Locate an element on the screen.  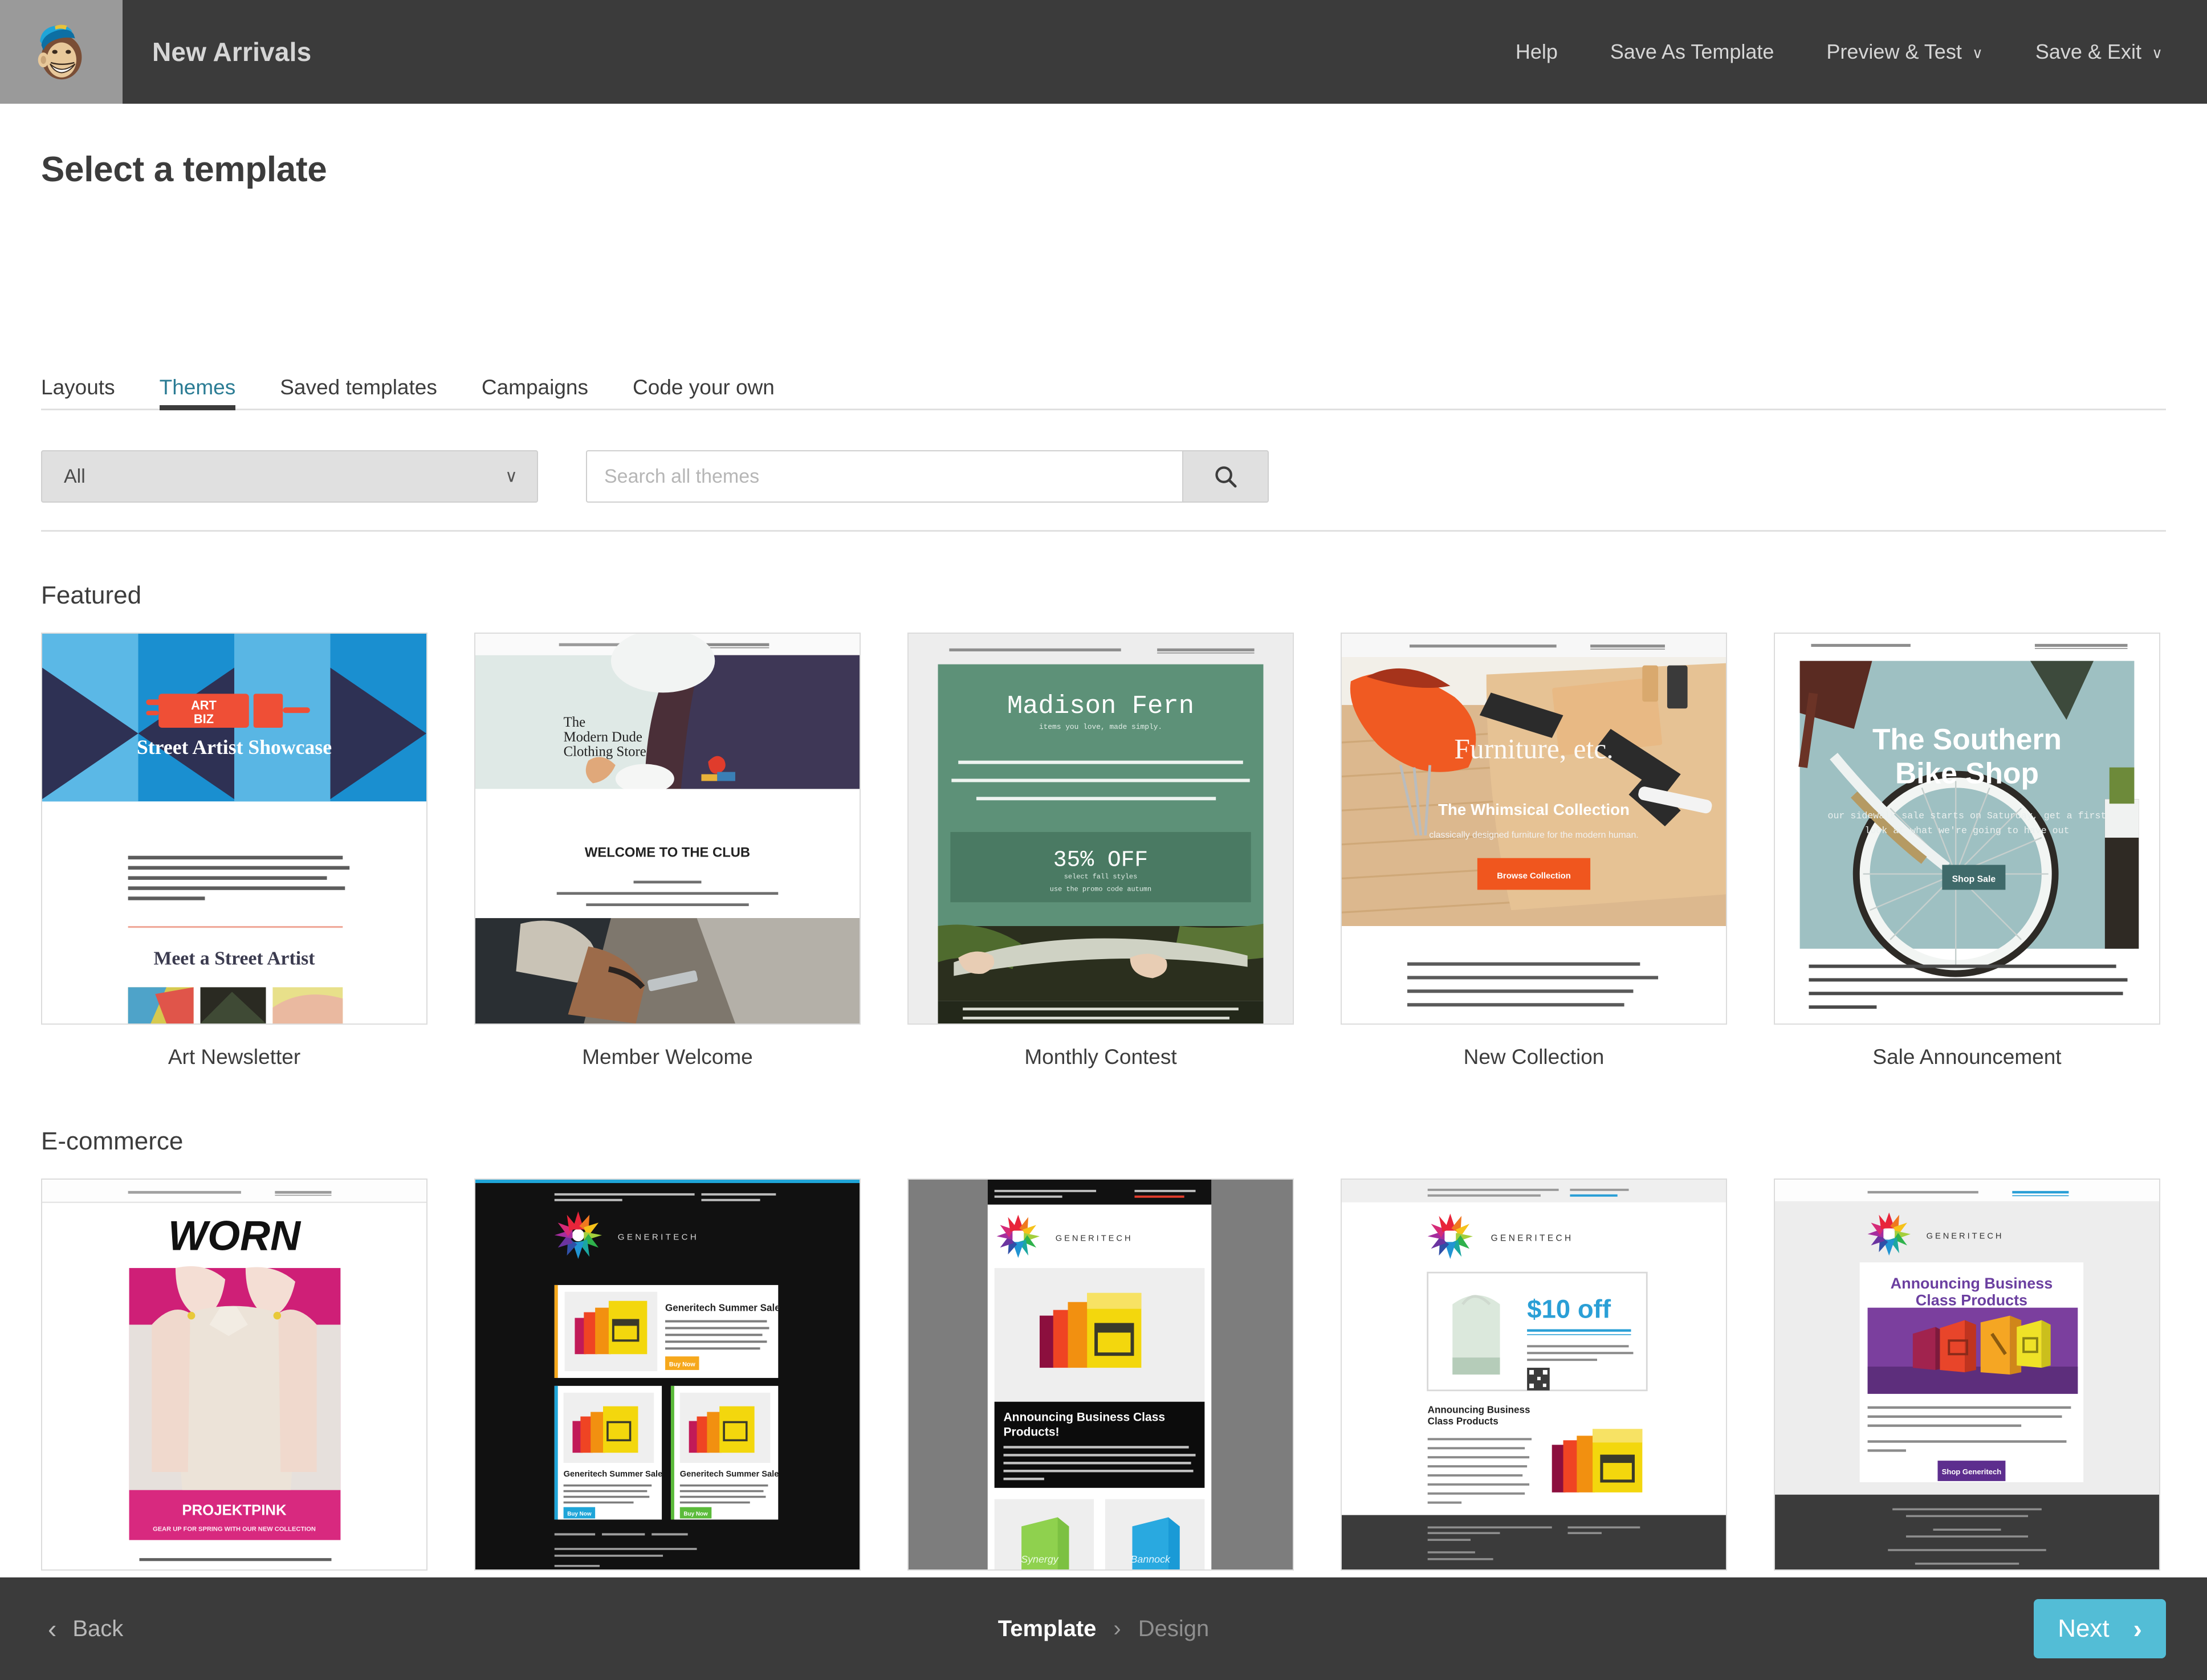
mailchimp-freddie-icon is located at coordinates (60, 52).